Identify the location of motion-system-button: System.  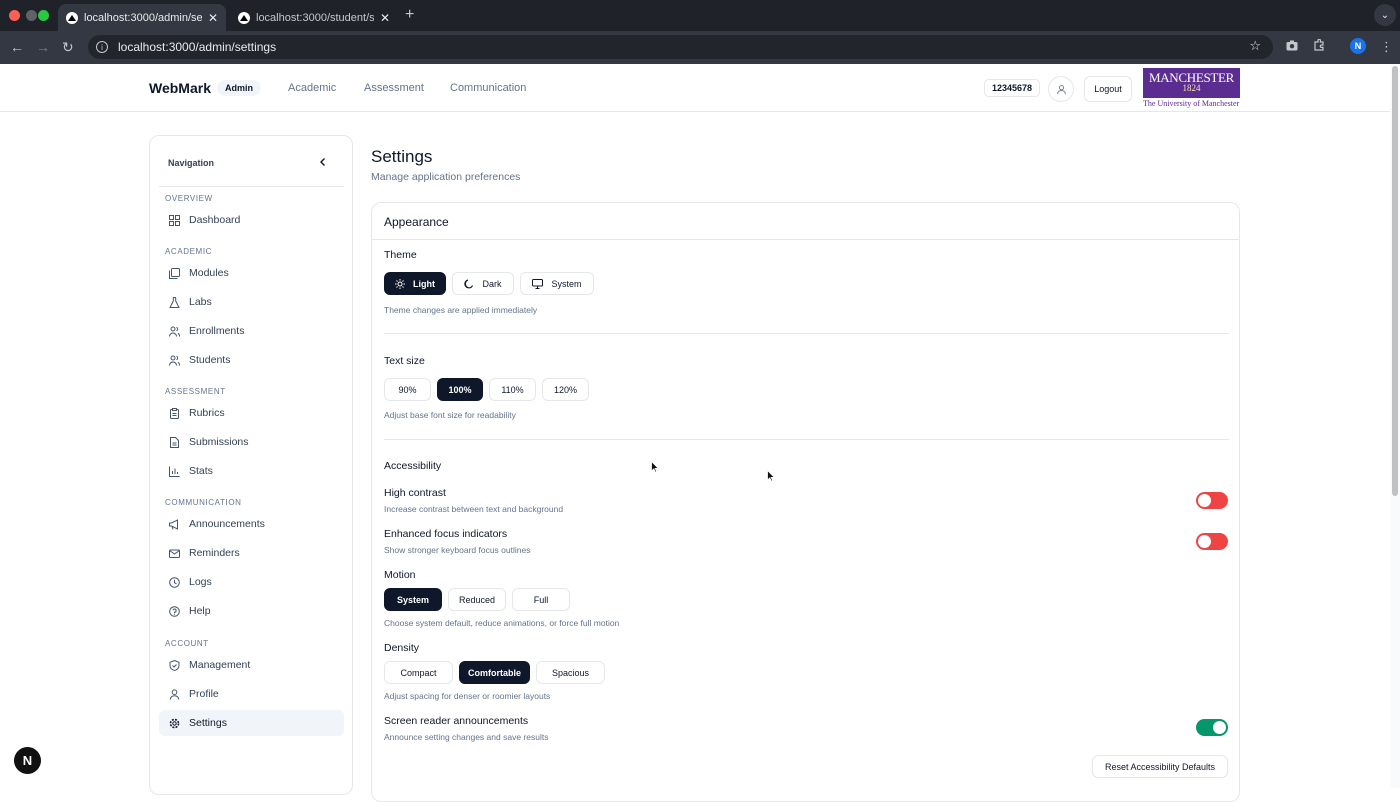
(413, 599).